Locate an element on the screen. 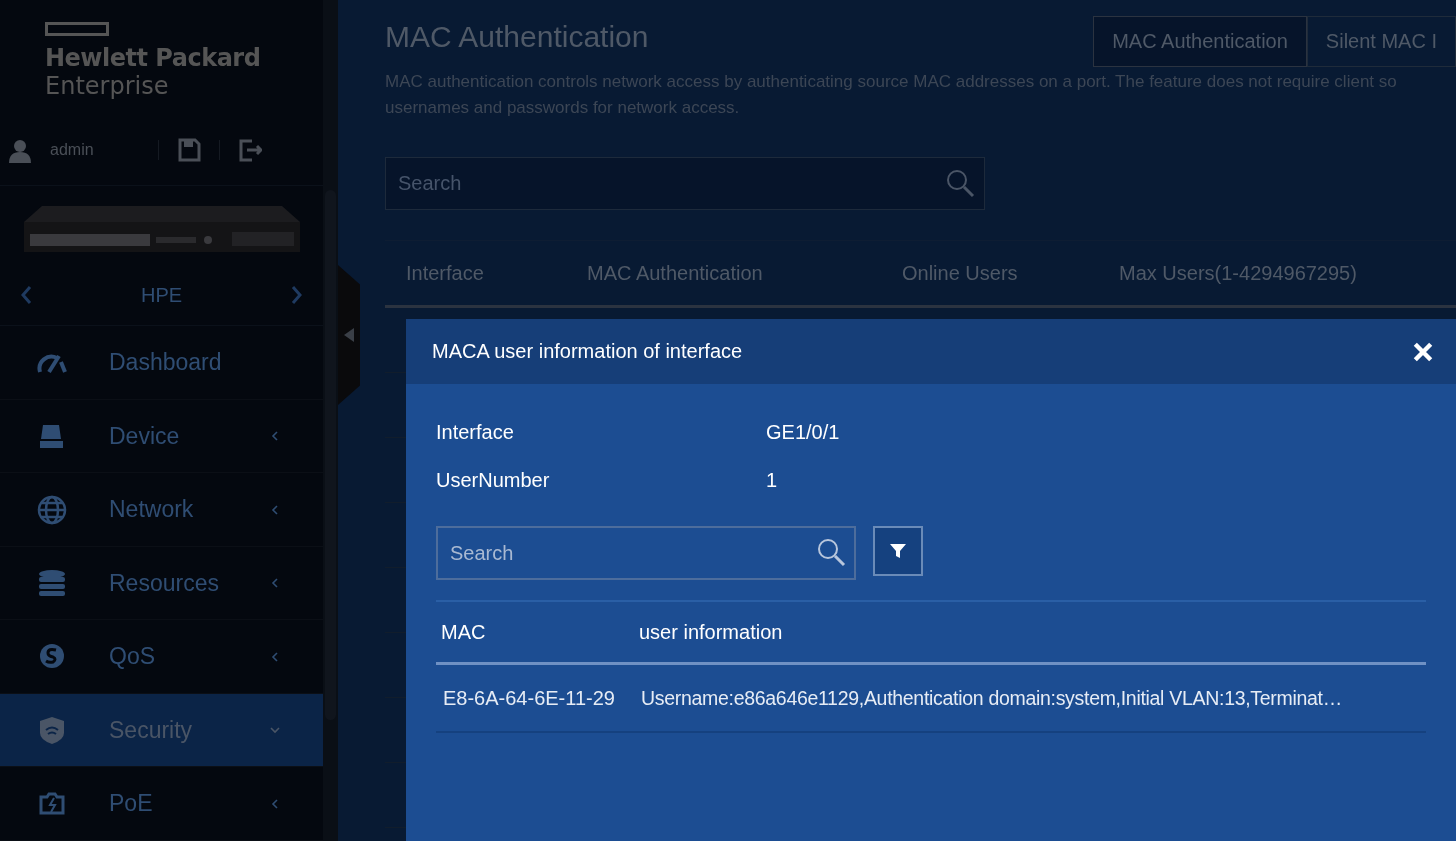 This screenshot has height=841, width=1456. page-title: MAC Authentication is located at coordinates (517, 37).